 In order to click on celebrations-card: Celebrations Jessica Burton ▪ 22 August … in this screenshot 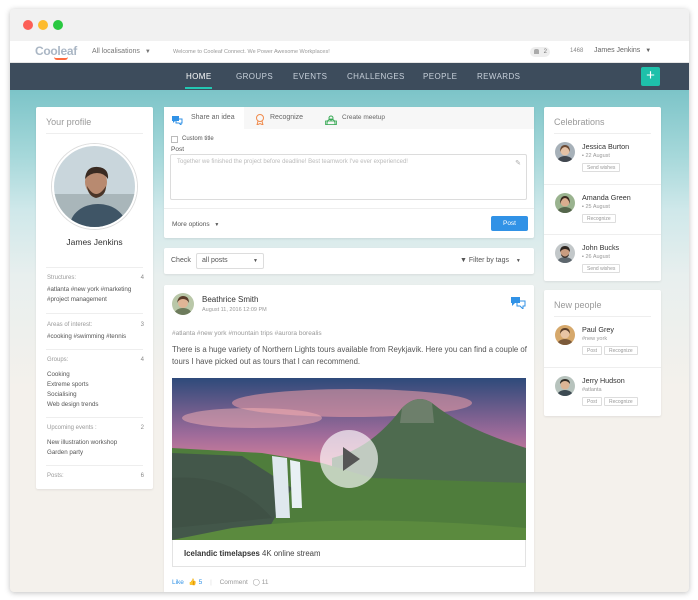, I will do `click(602, 194)`.